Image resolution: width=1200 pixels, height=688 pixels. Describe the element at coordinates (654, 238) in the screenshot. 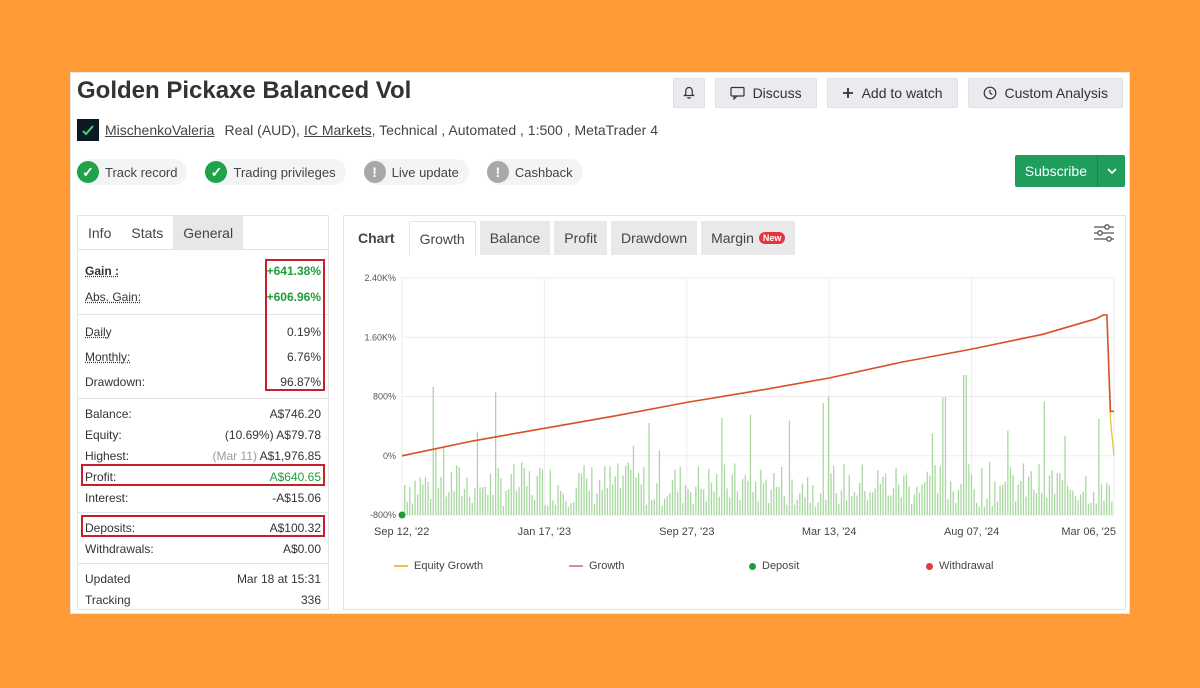

I see `tab-drawdown: Drawdown` at that location.